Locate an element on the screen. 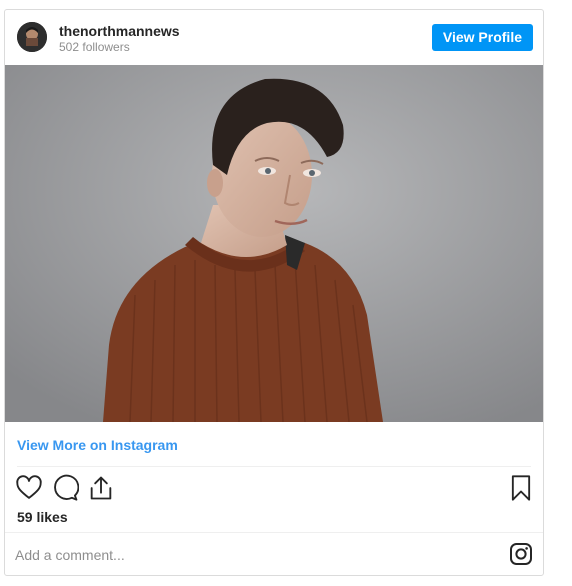 The width and height of the screenshot is (572, 586). avatar is located at coordinates (32, 37).